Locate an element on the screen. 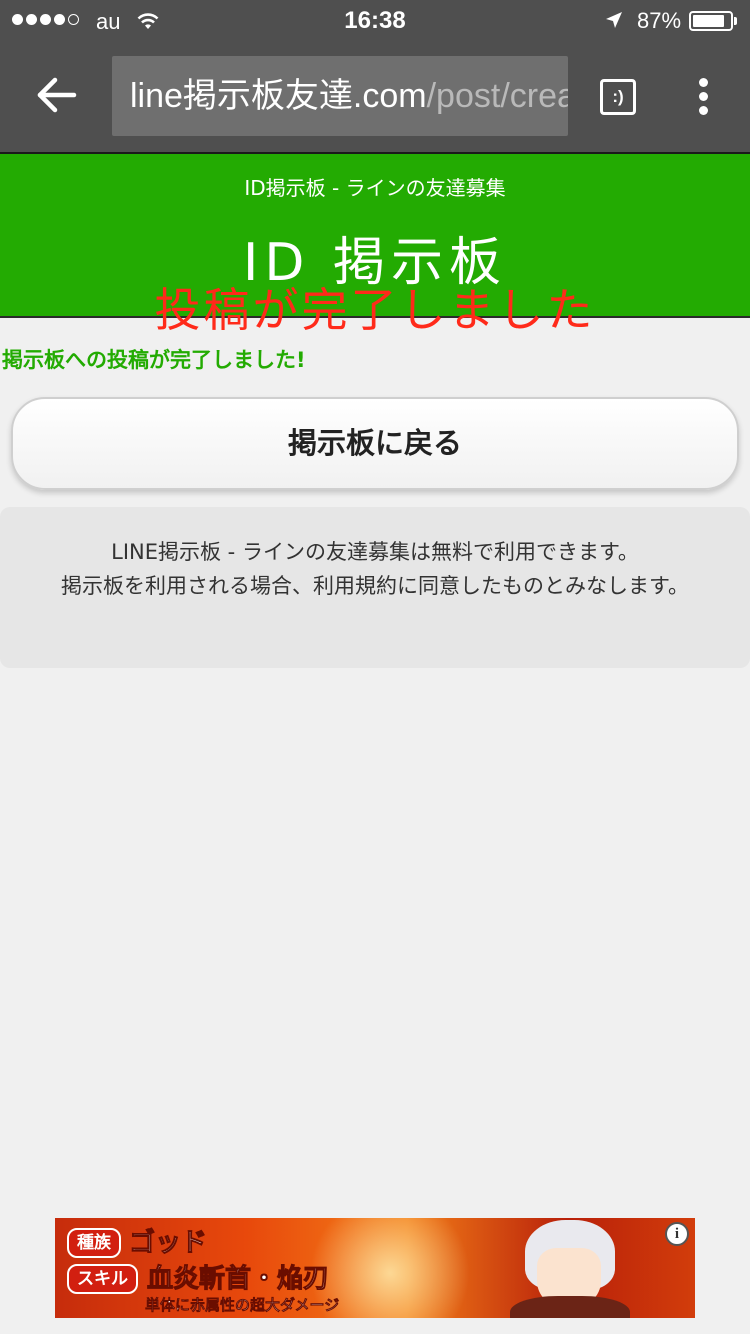 This screenshot has height=1334, width=750. overflow-menu-icon is located at coordinates (703, 98).